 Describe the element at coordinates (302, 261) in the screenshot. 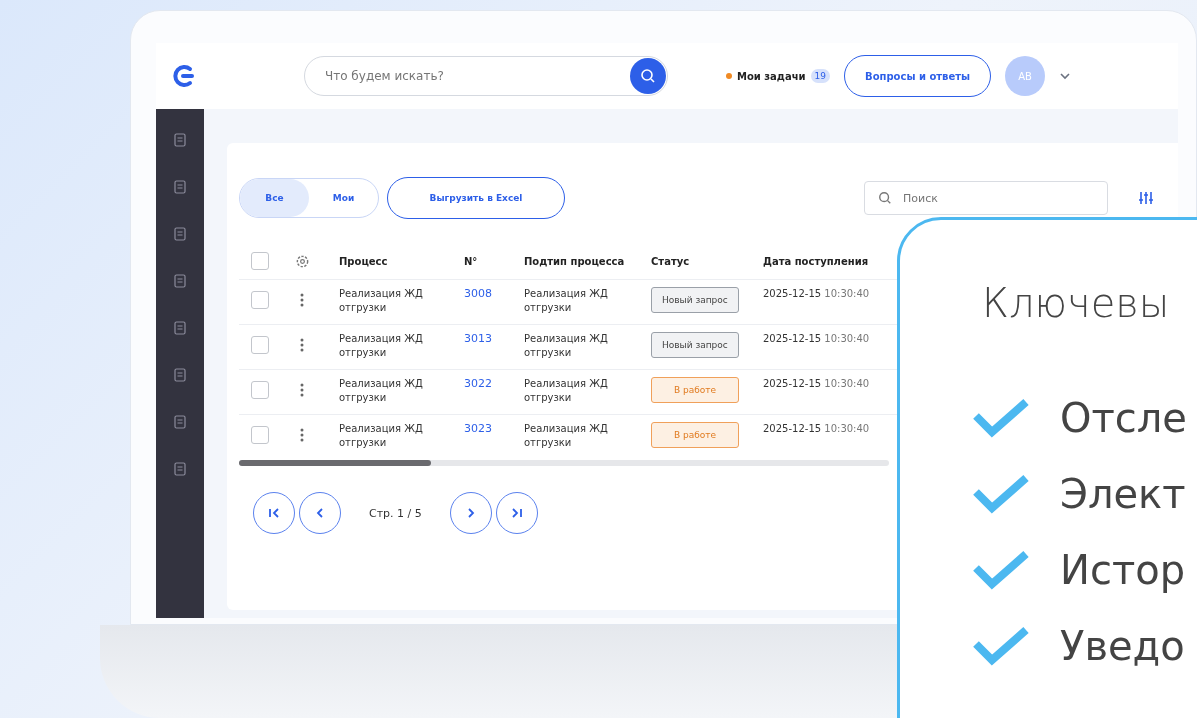

I see `gear-icon` at that location.